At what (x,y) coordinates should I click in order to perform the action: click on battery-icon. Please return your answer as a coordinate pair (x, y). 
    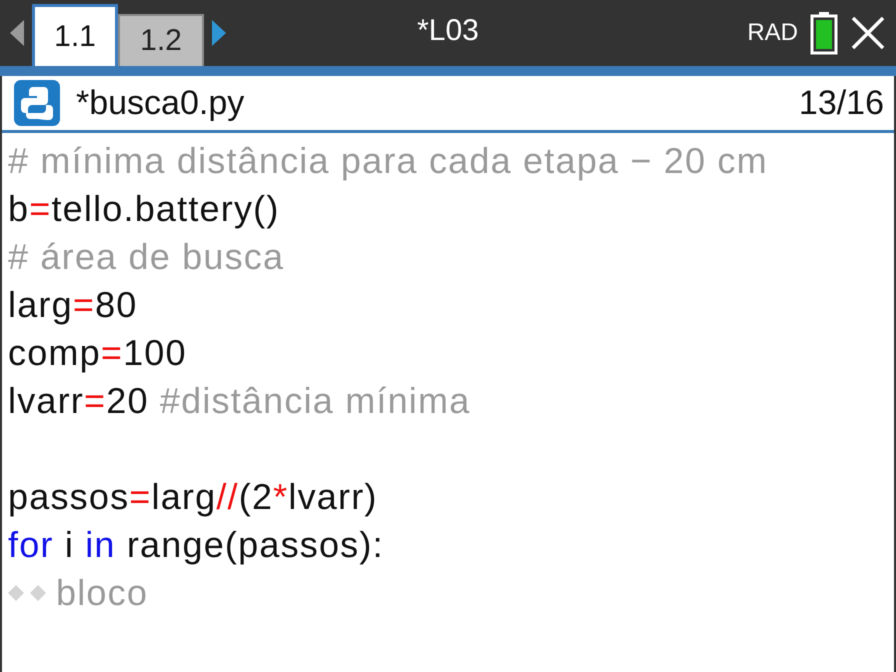
    Looking at the image, I should click on (824, 33).